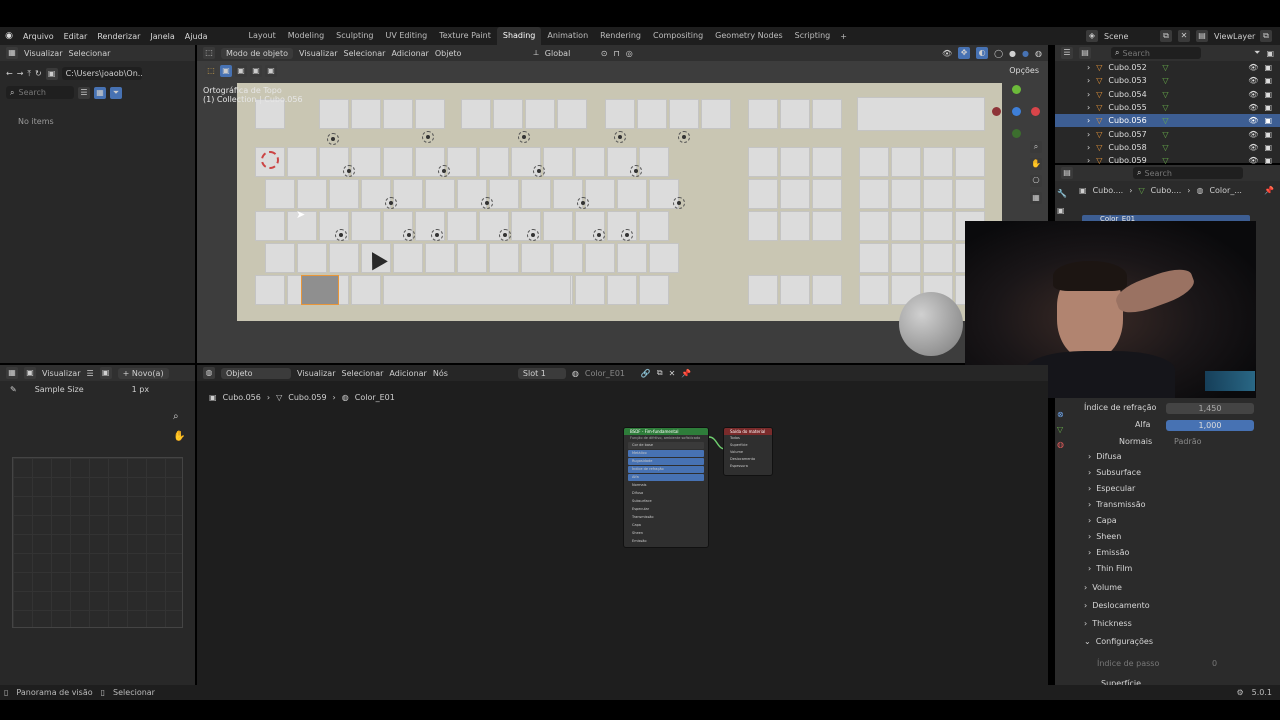 The width and height of the screenshot is (1280, 720). What do you see at coordinates (1266, 36) in the screenshot?
I see `new-view-layer-icon: ⧉` at bounding box center [1266, 36].